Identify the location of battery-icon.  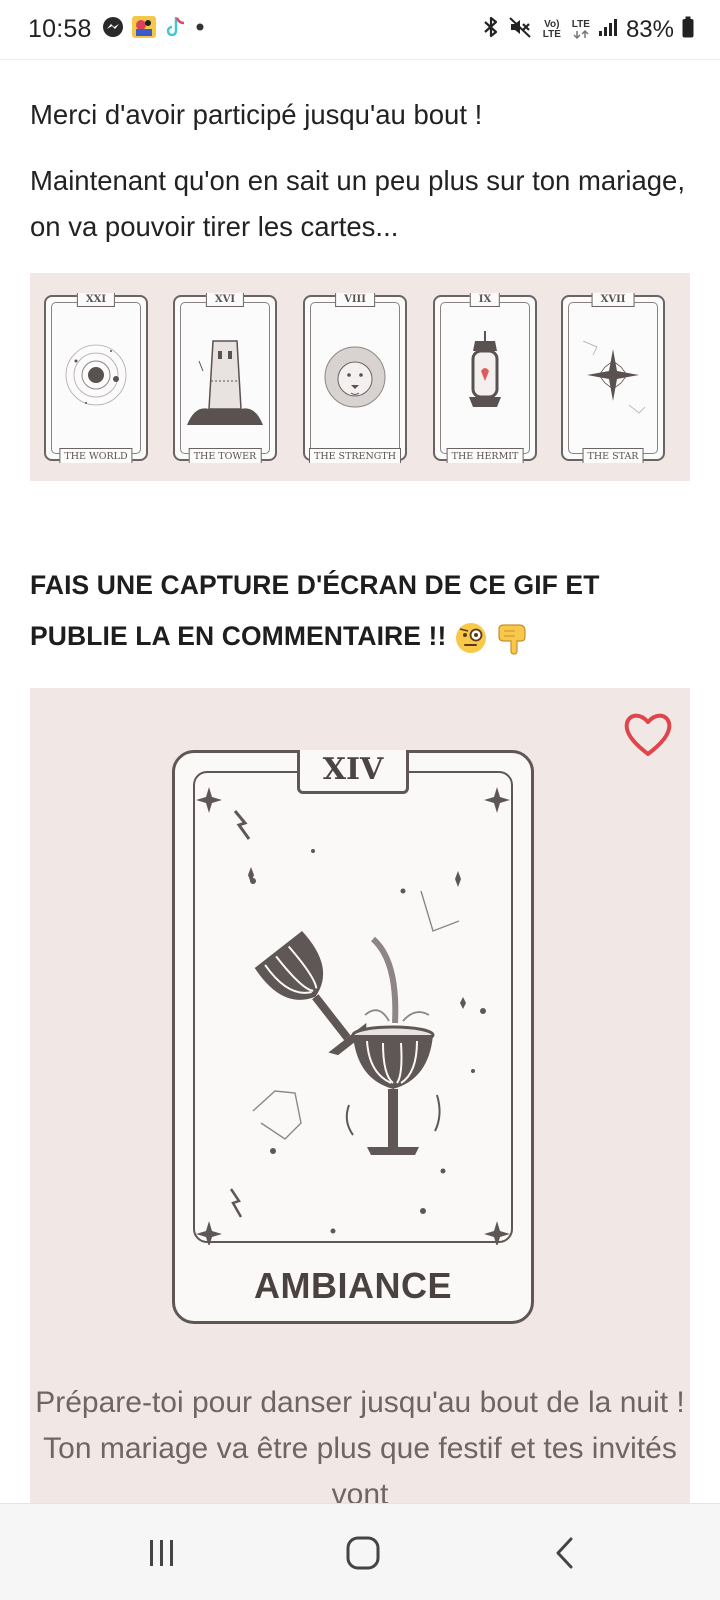
(688, 29).